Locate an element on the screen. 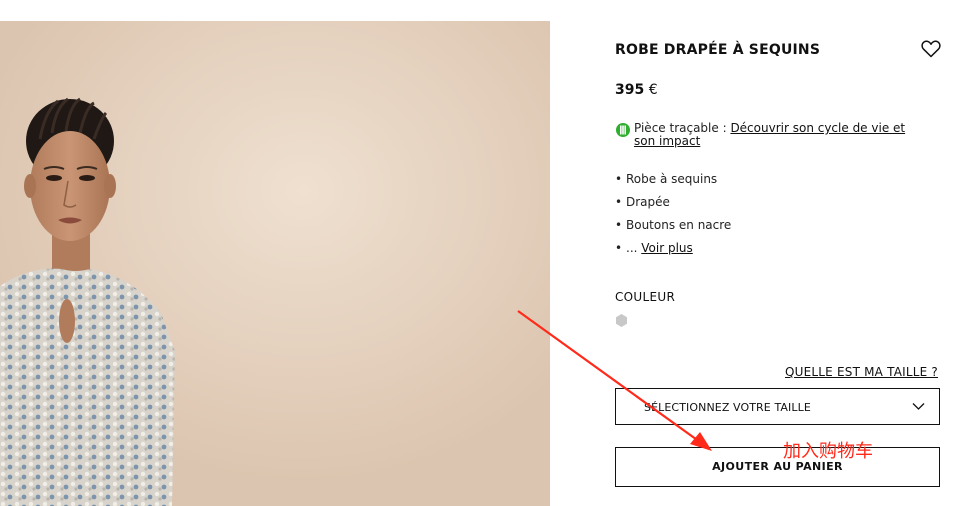  annotation-text: 加入购物车 is located at coordinates (828, 451).